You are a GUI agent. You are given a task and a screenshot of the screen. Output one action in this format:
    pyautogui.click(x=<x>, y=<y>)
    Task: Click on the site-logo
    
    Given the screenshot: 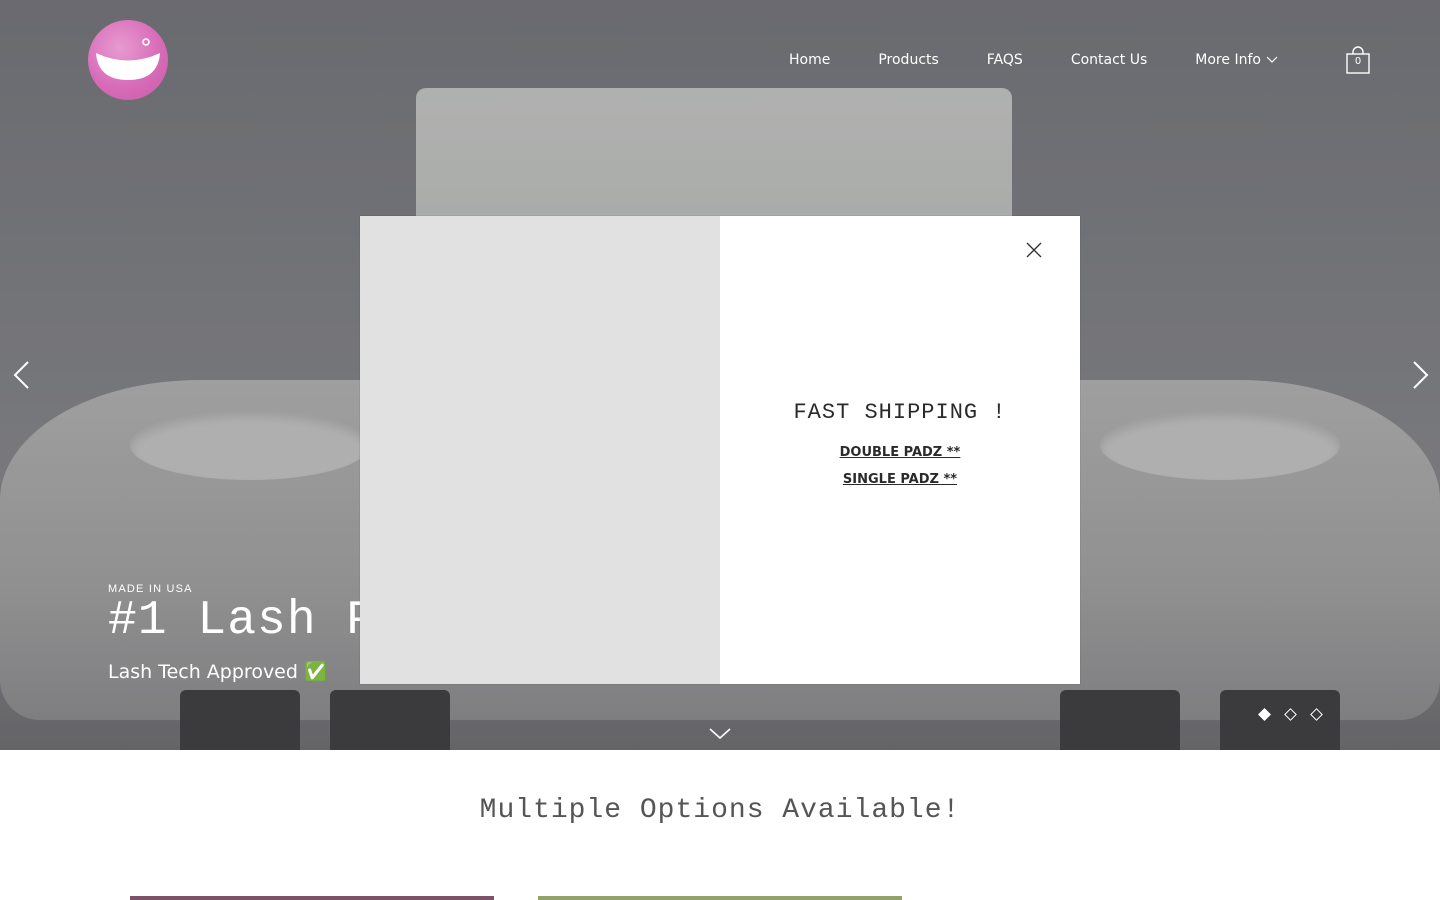 What is the action you would take?
    pyautogui.click(x=128, y=60)
    